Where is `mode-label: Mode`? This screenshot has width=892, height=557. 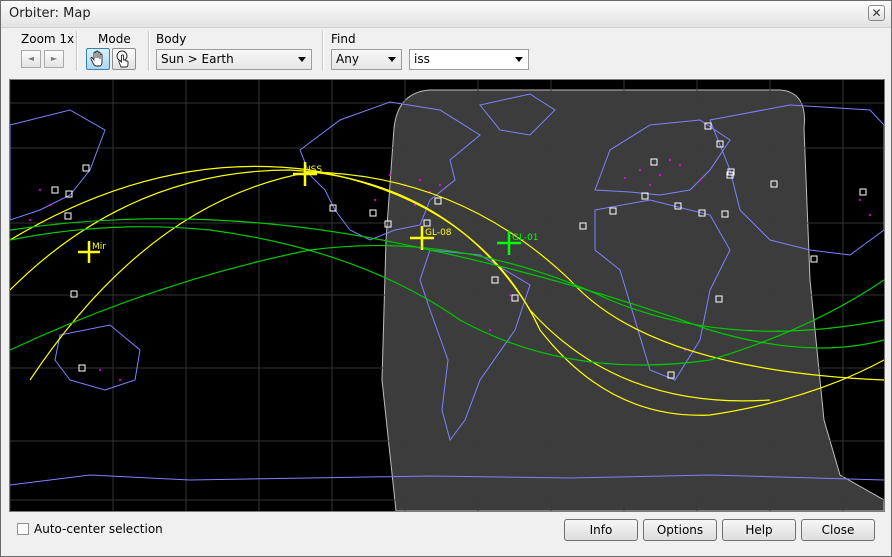
mode-label: Mode is located at coordinates (114, 39).